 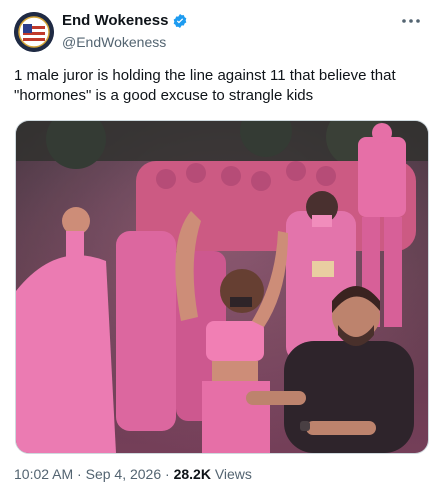 I want to click on tweet-time: 10:02 AM, so click(x=43, y=474).